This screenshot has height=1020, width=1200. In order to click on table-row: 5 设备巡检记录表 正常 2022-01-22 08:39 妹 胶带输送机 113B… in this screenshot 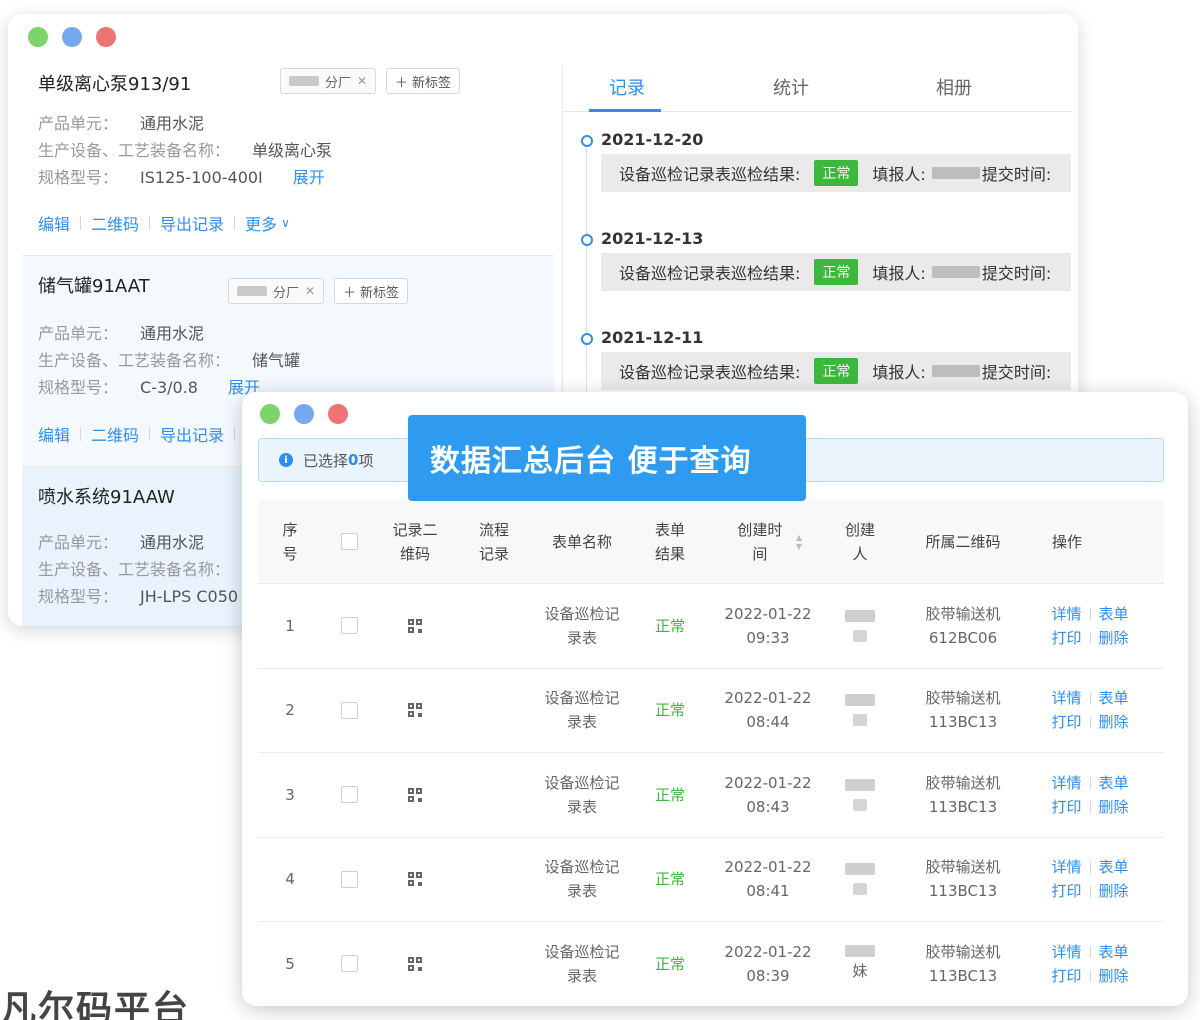, I will do `click(711, 964)`.